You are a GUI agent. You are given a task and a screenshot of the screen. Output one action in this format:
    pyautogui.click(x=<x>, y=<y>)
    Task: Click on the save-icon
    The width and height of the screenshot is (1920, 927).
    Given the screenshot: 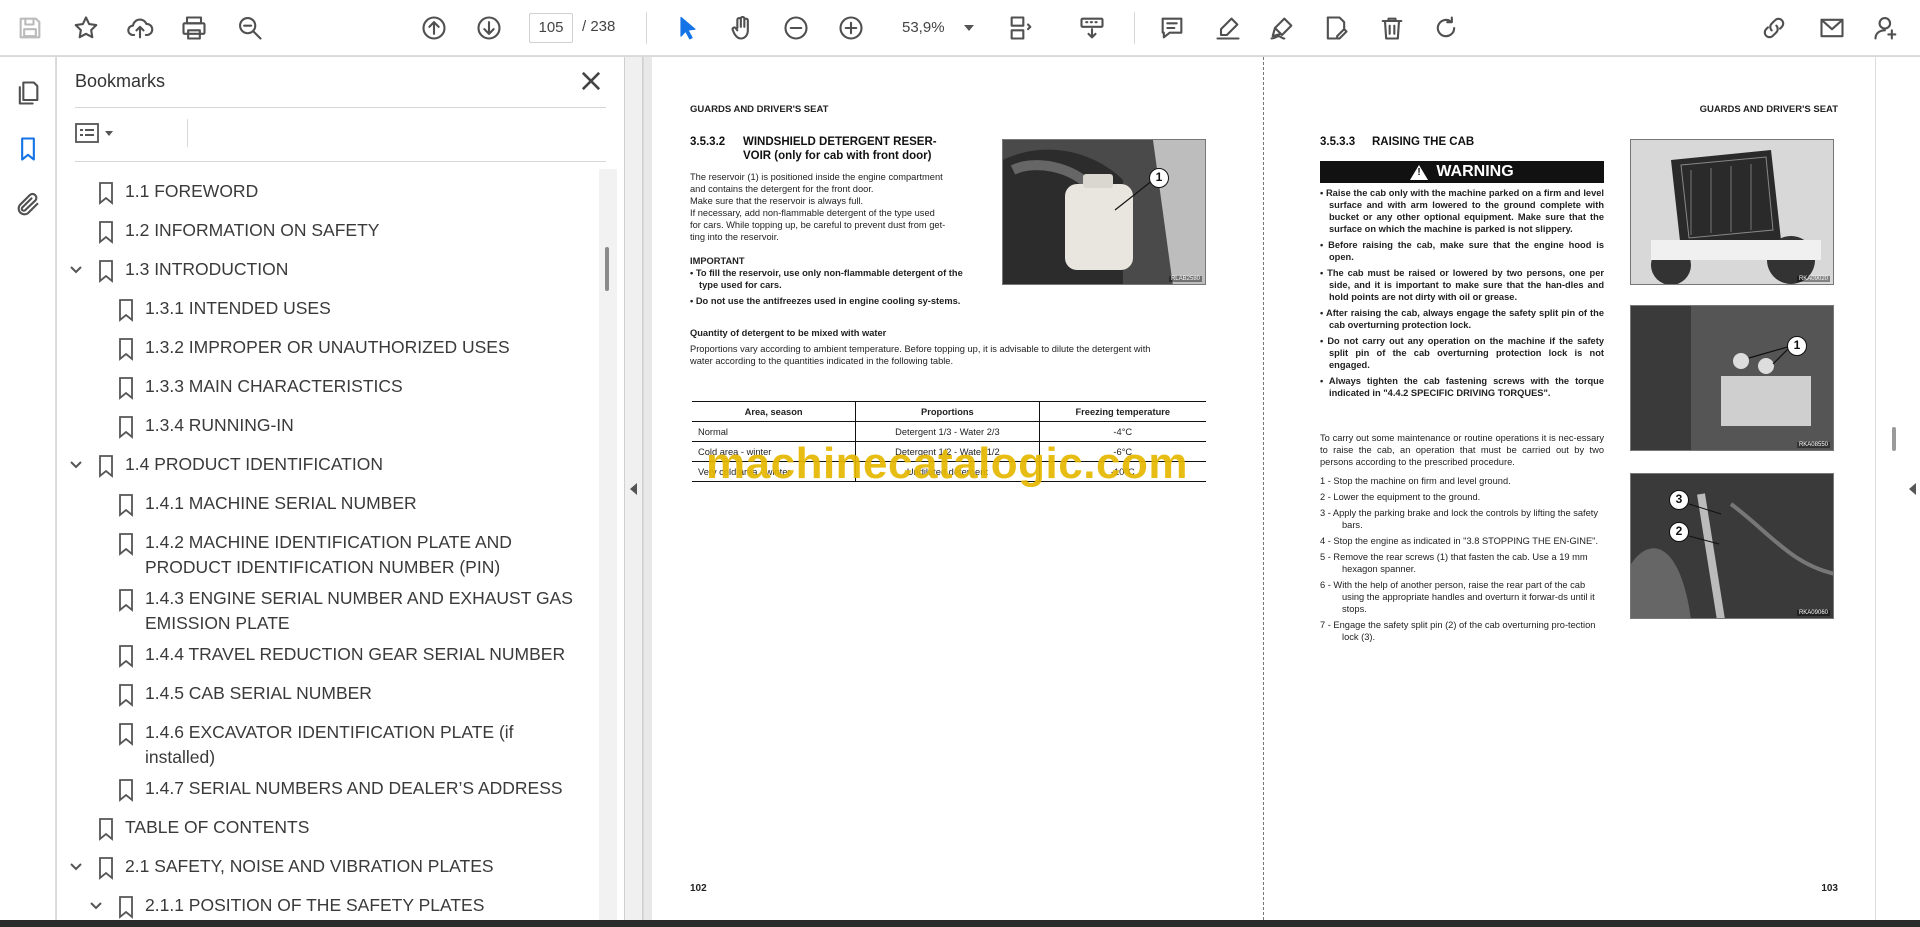 What is the action you would take?
    pyautogui.click(x=30, y=28)
    